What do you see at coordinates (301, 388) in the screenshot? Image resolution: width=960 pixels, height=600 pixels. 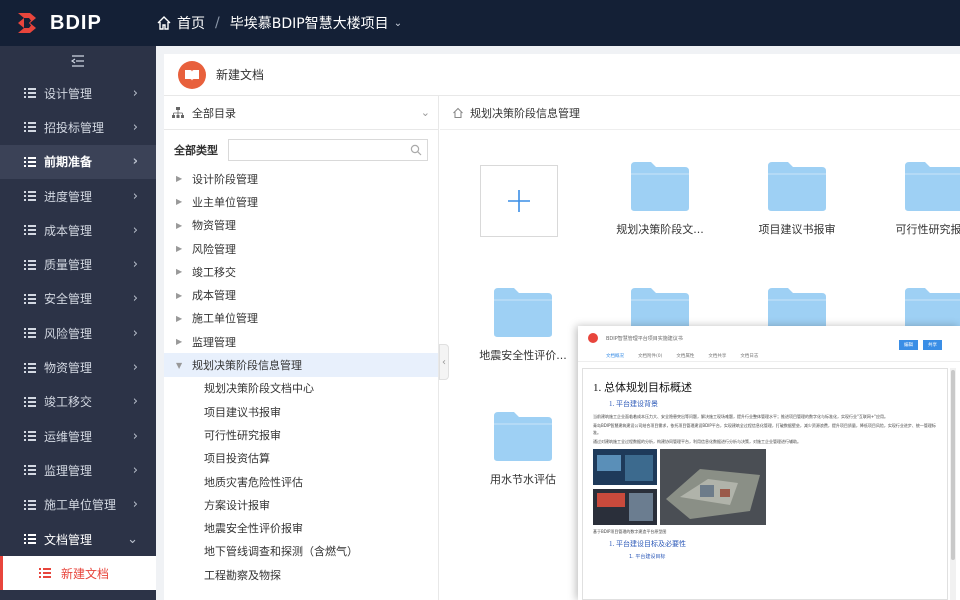 I see `tree-leaf: 规划决策阶段文档中心` at bounding box center [301, 388].